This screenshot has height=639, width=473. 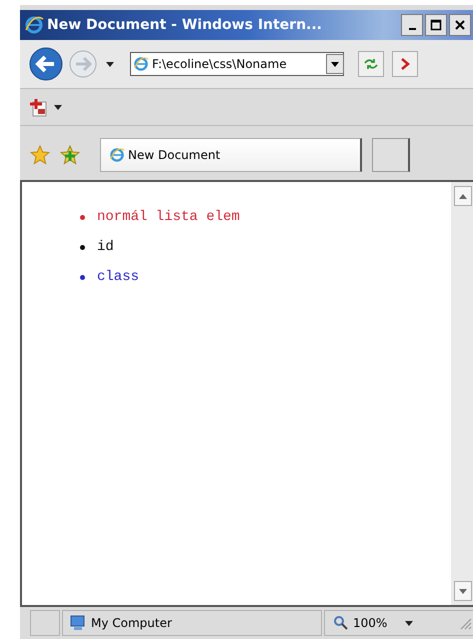 I want to click on scroll-down-button, so click(x=463, y=591).